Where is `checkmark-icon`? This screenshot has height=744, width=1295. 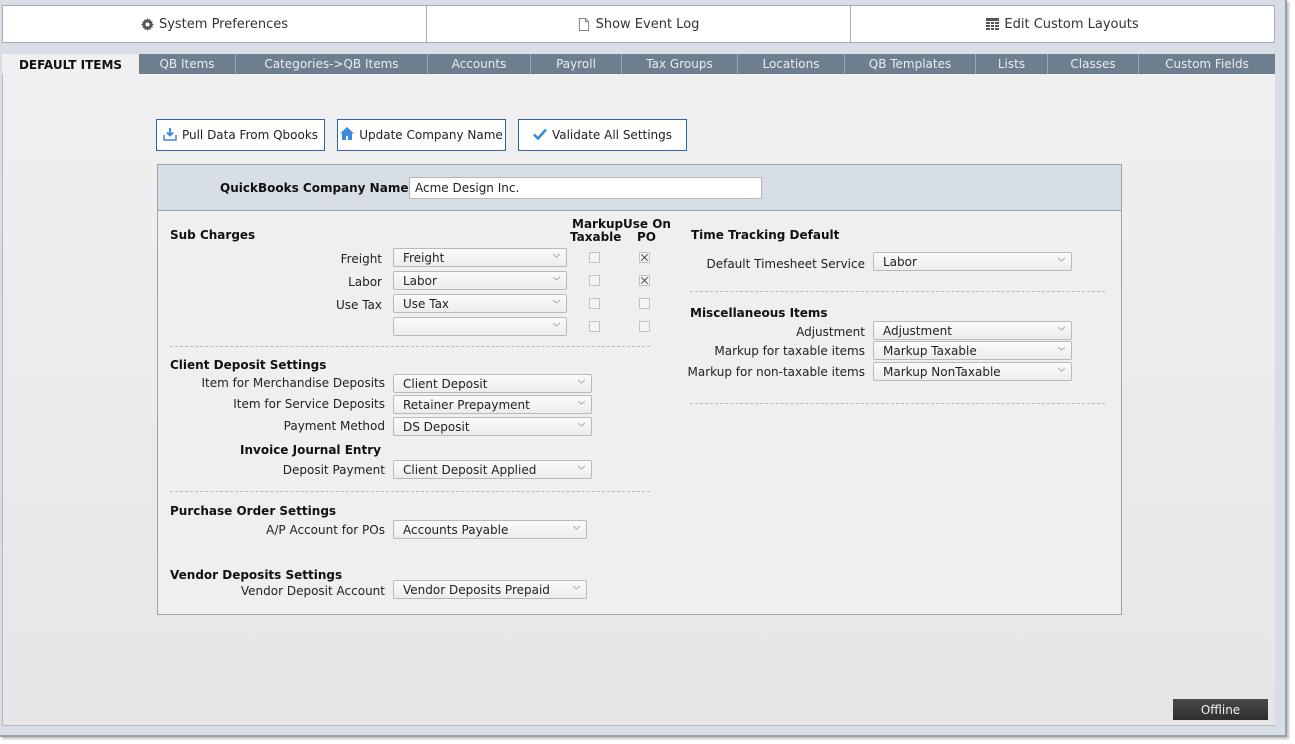 checkmark-icon is located at coordinates (540, 135).